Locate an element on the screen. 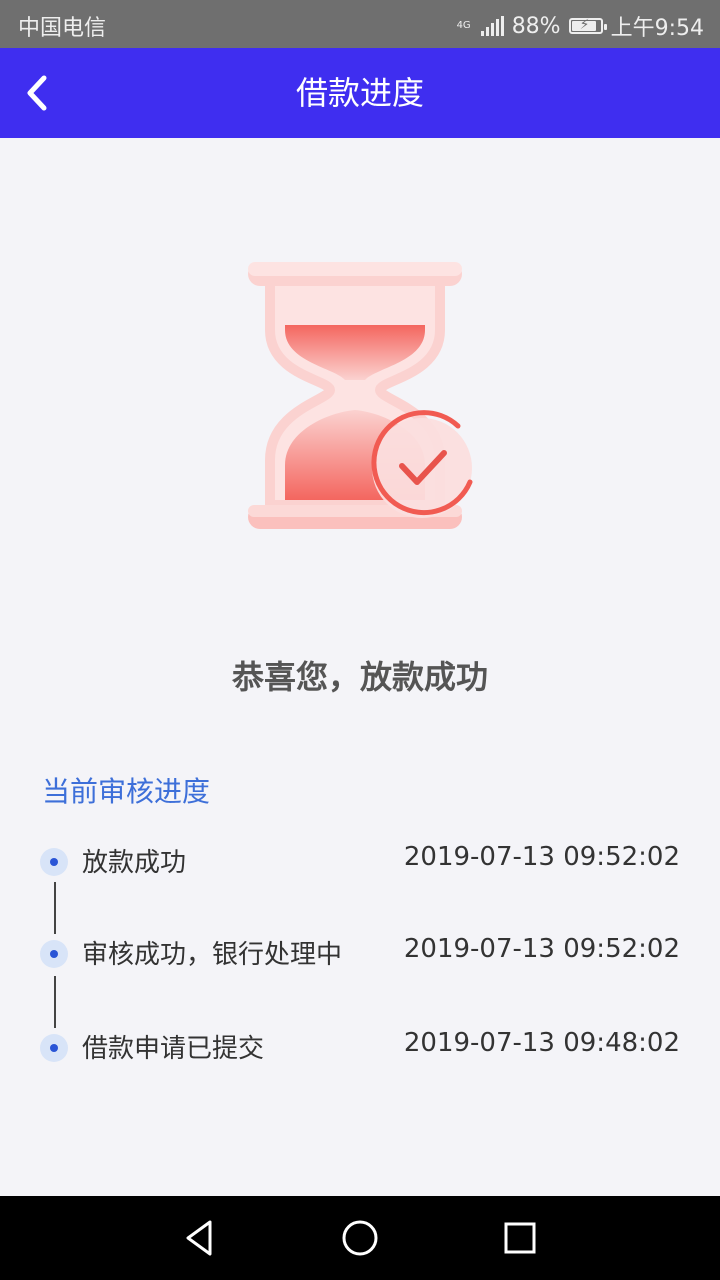 The height and width of the screenshot is (1280, 720). timeline-item-label: 放款成功 is located at coordinates (134, 863).